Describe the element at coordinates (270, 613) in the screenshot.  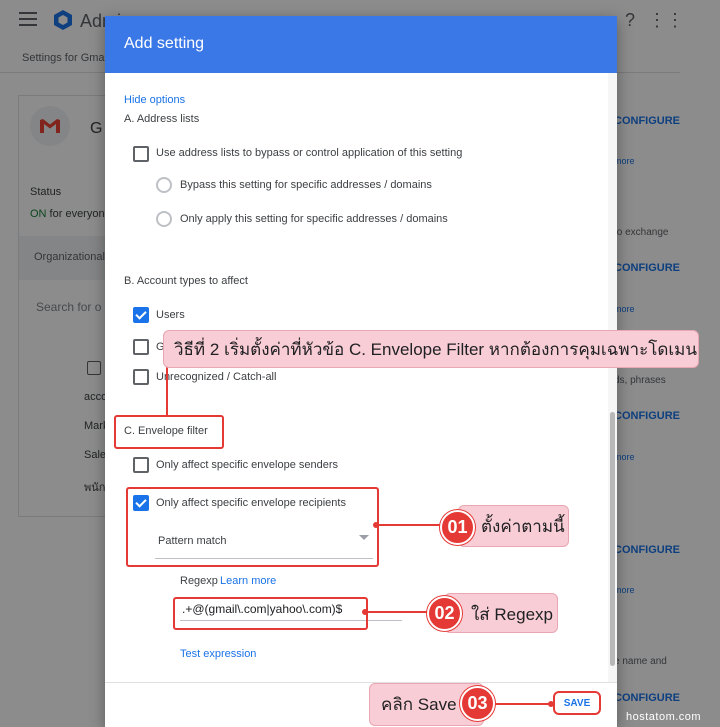
I see `regexp-highlight` at that location.